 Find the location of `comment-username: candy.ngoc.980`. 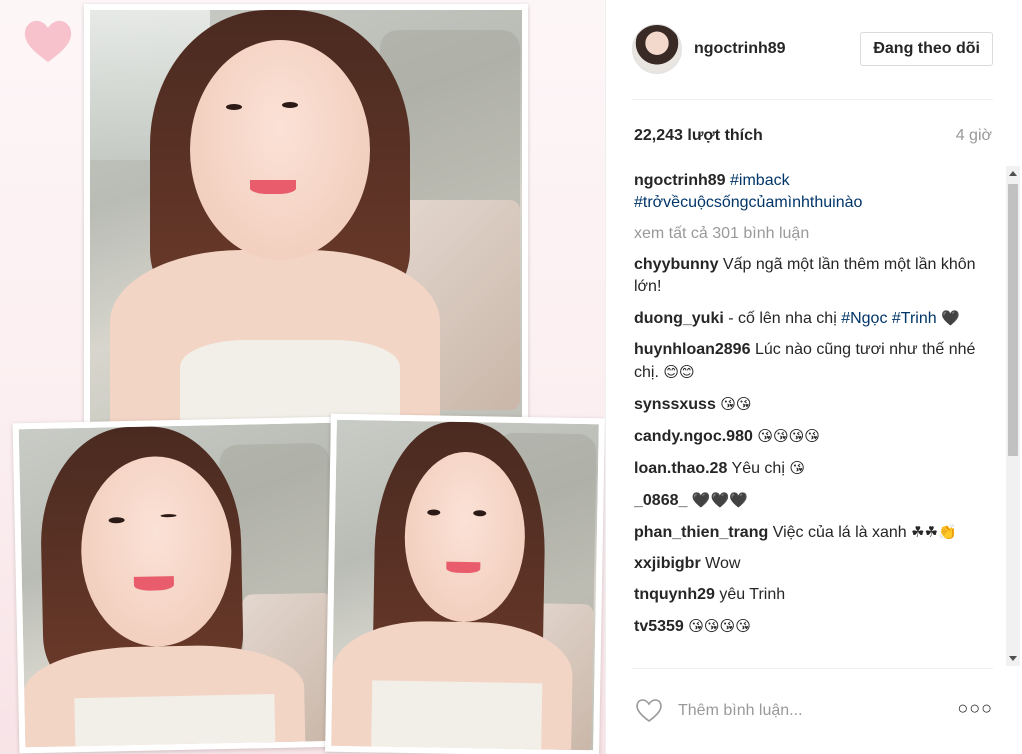

comment-username: candy.ngoc.980 is located at coordinates (693, 436).